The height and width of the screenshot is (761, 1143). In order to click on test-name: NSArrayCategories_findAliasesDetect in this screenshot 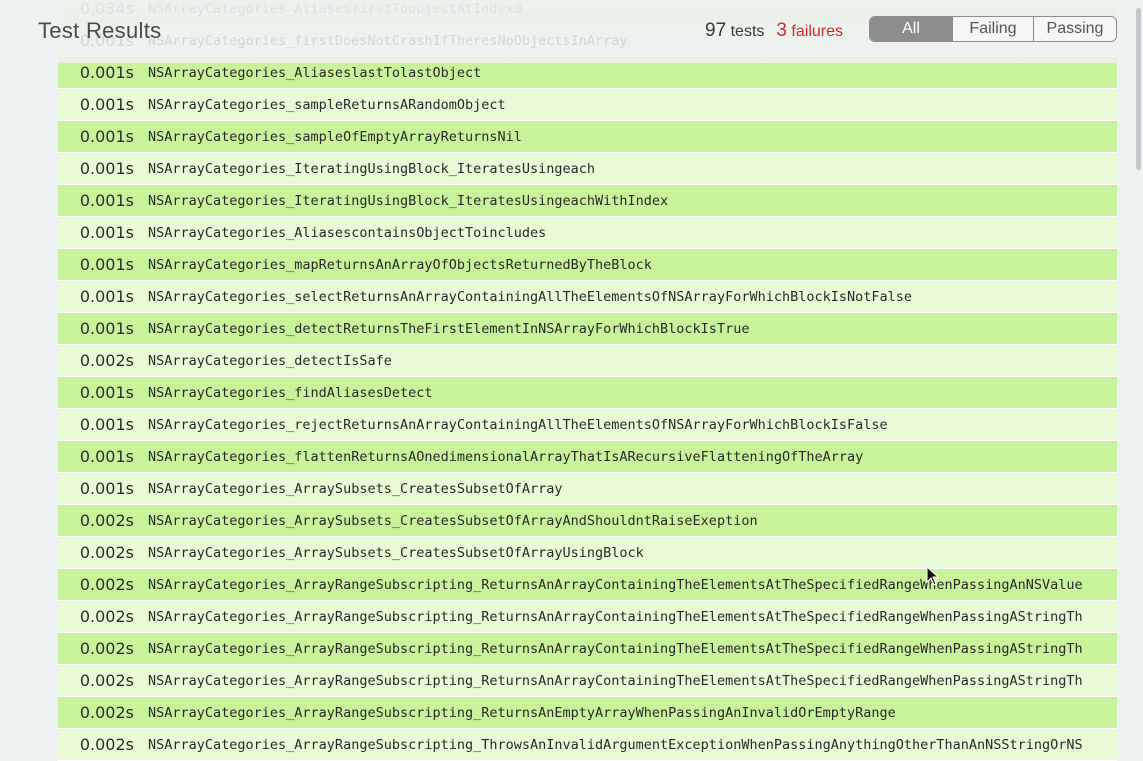, I will do `click(290, 393)`.